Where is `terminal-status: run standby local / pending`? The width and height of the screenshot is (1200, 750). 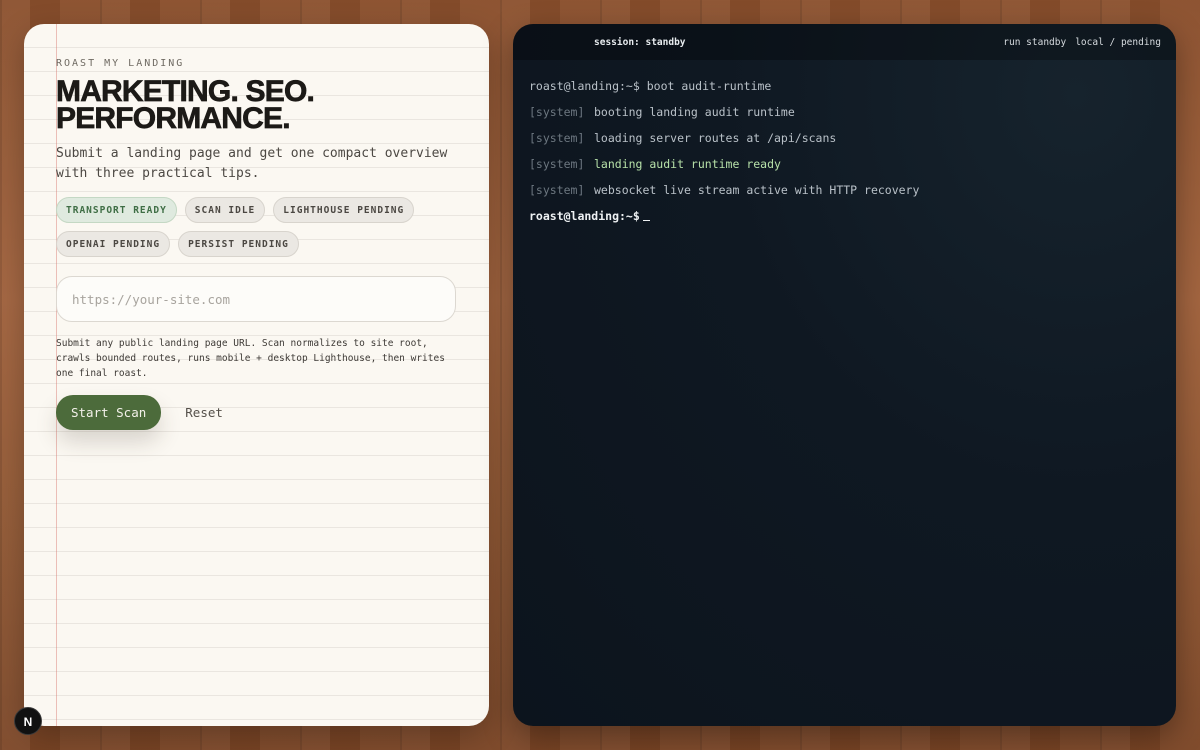
terminal-status: run standby local / pending is located at coordinates (1082, 42).